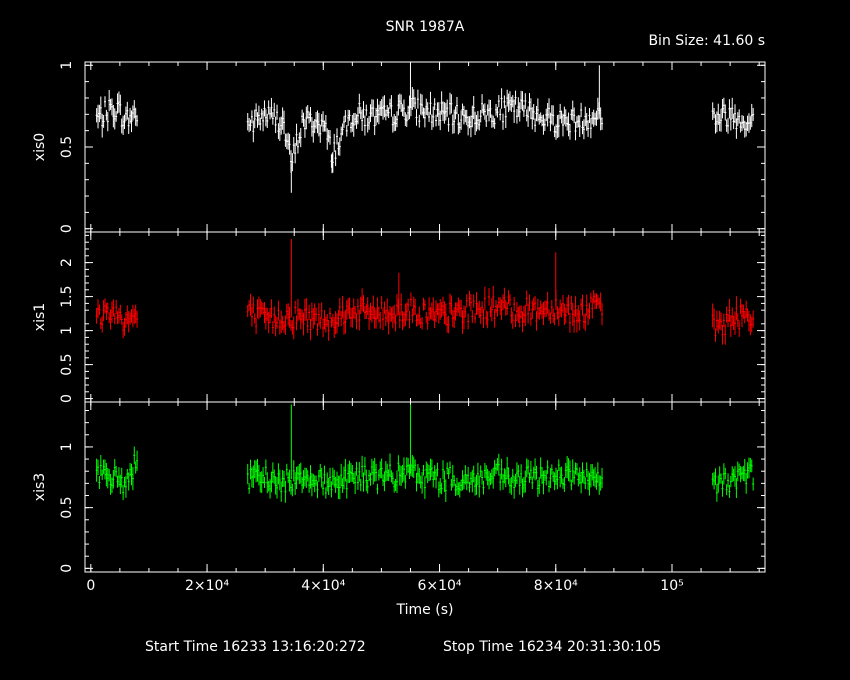 The width and height of the screenshot is (850, 680). What do you see at coordinates (556, 586) in the screenshot?
I see `x-tick-label: 8×10⁴` at bounding box center [556, 586].